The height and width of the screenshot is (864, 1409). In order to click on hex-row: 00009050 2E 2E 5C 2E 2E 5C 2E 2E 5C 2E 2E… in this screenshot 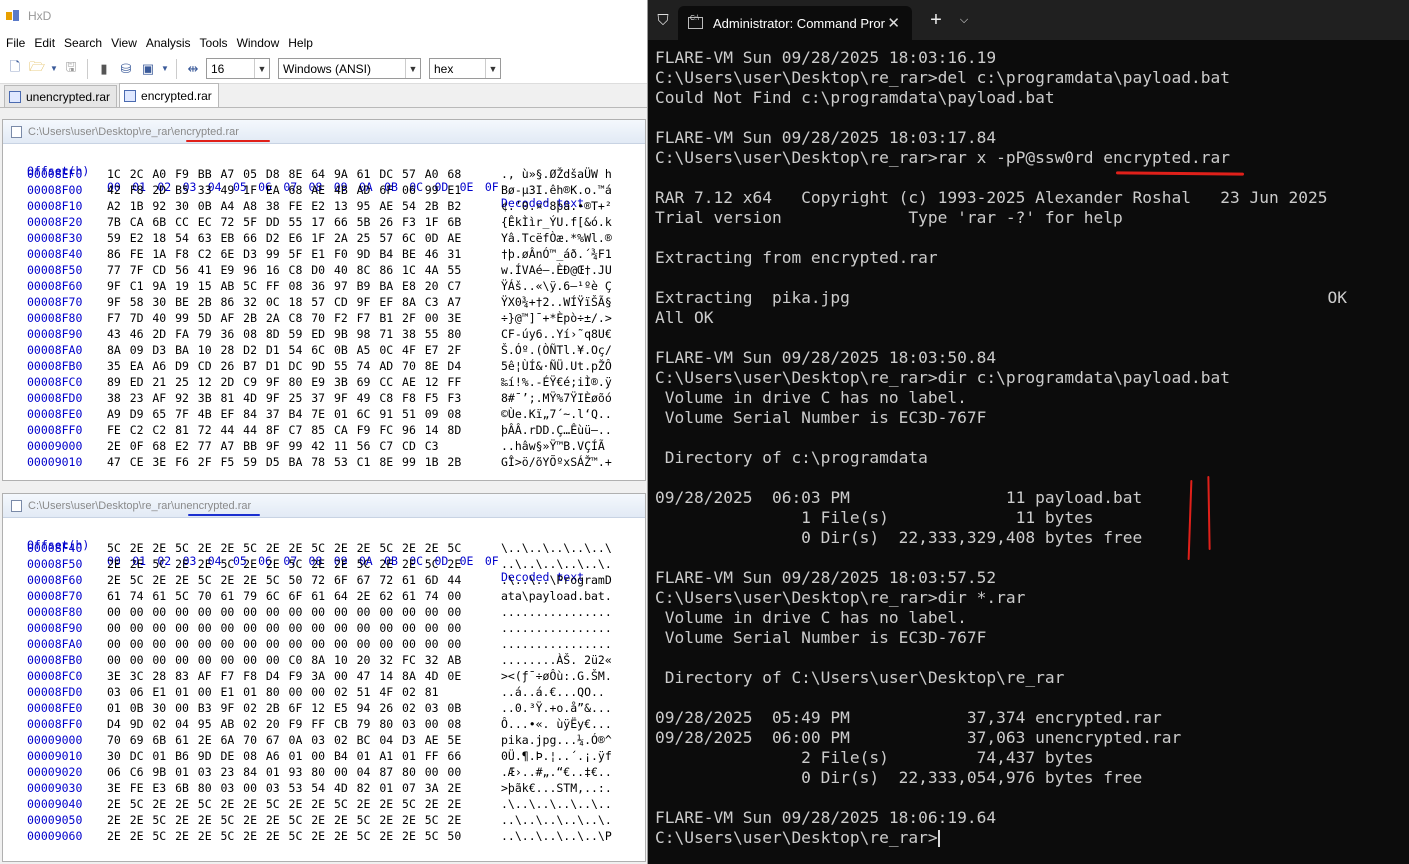, I will do `click(324, 820)`.